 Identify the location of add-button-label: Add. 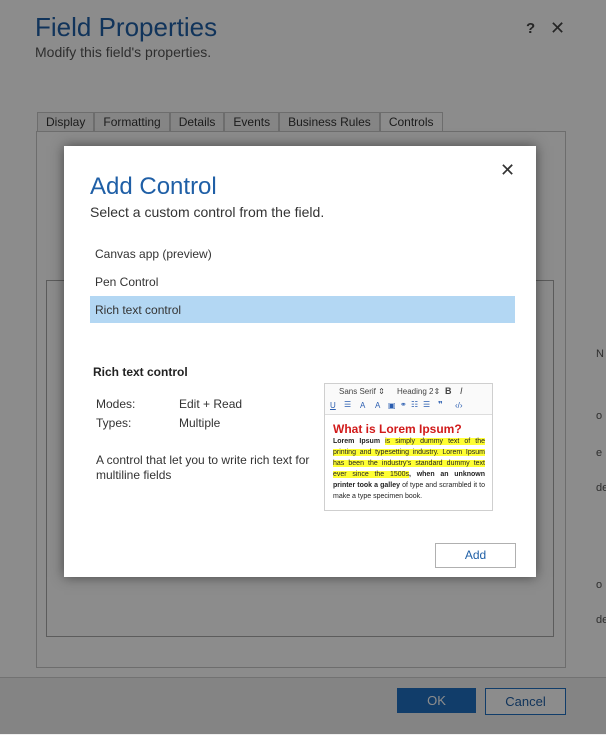
(475, 555).